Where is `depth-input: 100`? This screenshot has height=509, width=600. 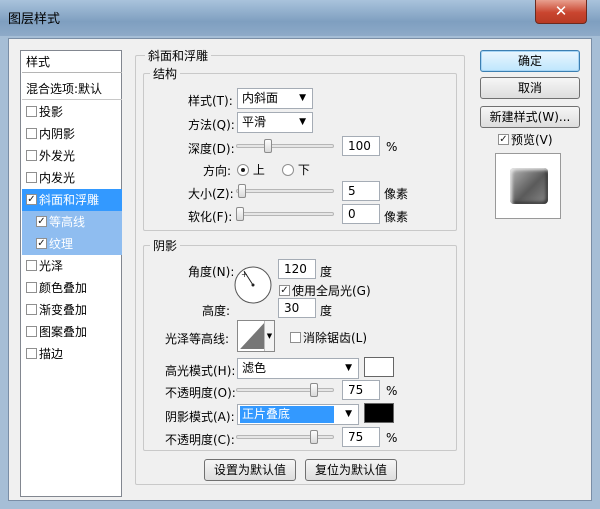
depth-input: 100 is located at coordinates (361, 146).